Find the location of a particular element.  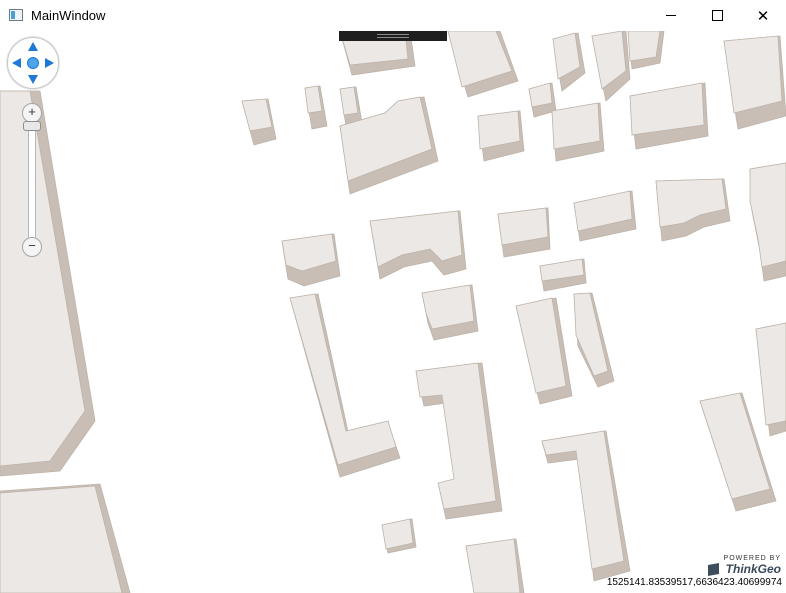

zoom-in-button: + is located at coordinates (32, 113).